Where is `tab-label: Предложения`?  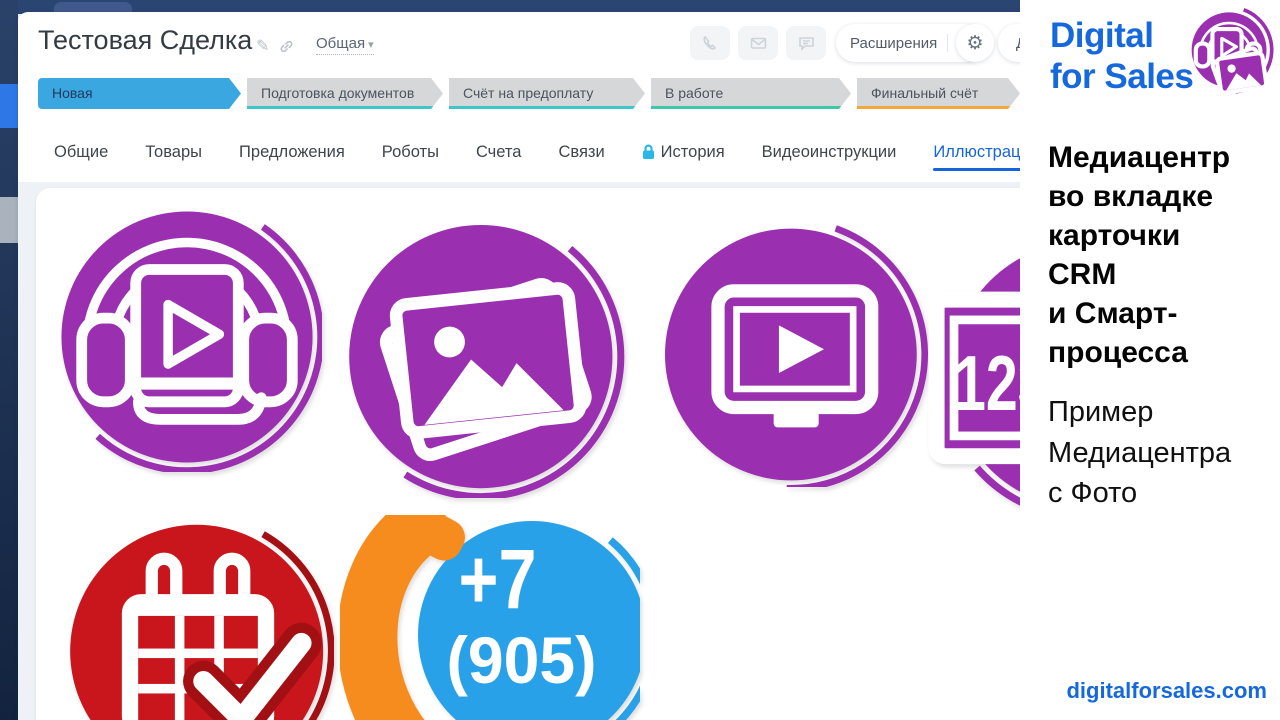
tab-label: Предложения is located at coordinates (292, 151).